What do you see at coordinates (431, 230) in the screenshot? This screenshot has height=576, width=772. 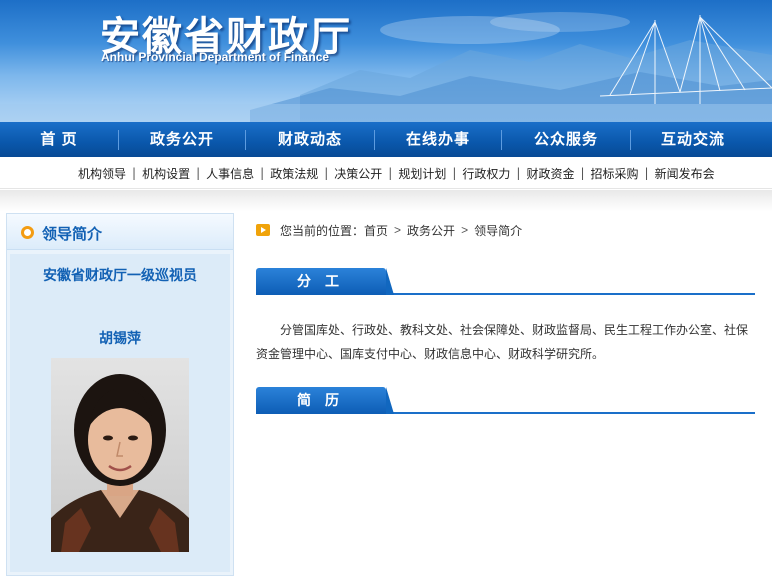 I see `breadcrumb-gov-affairs: 政务公开` at bounding box center [431, 230].